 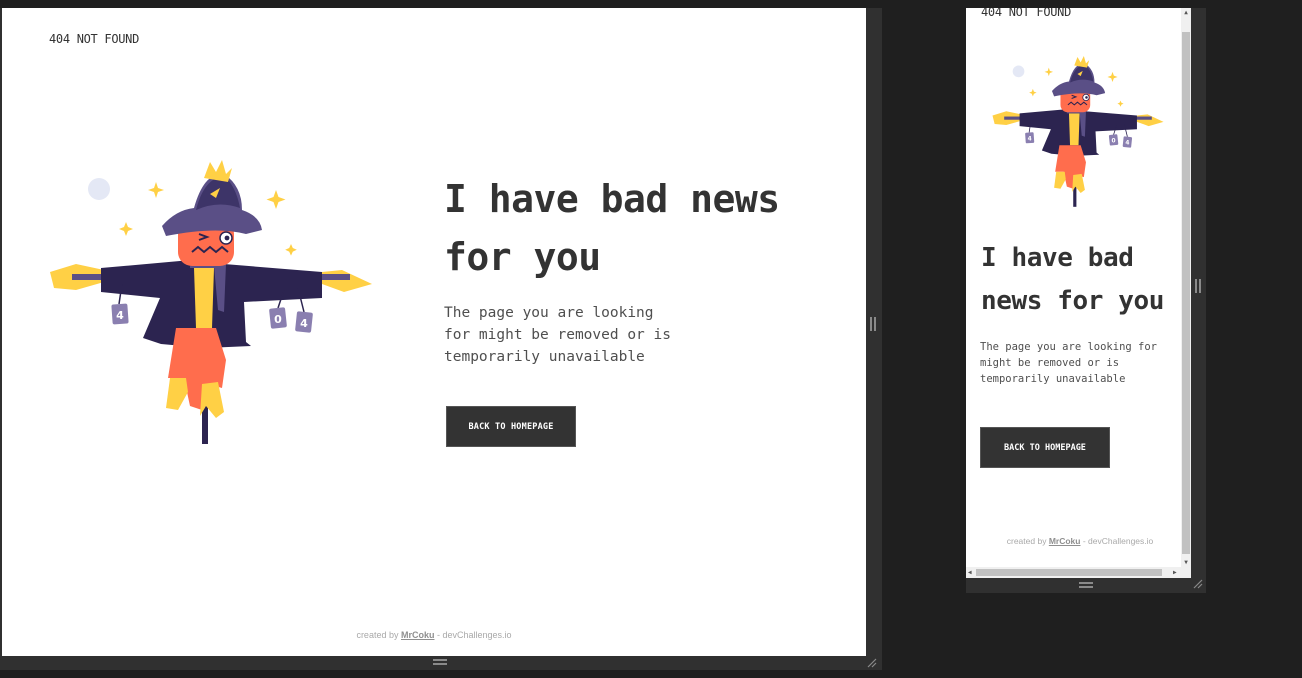 What do you see at coordinates (1050, 363) in the screenshot?
I see `description-line: might be removed or is` at bounding box center [1050, 363].